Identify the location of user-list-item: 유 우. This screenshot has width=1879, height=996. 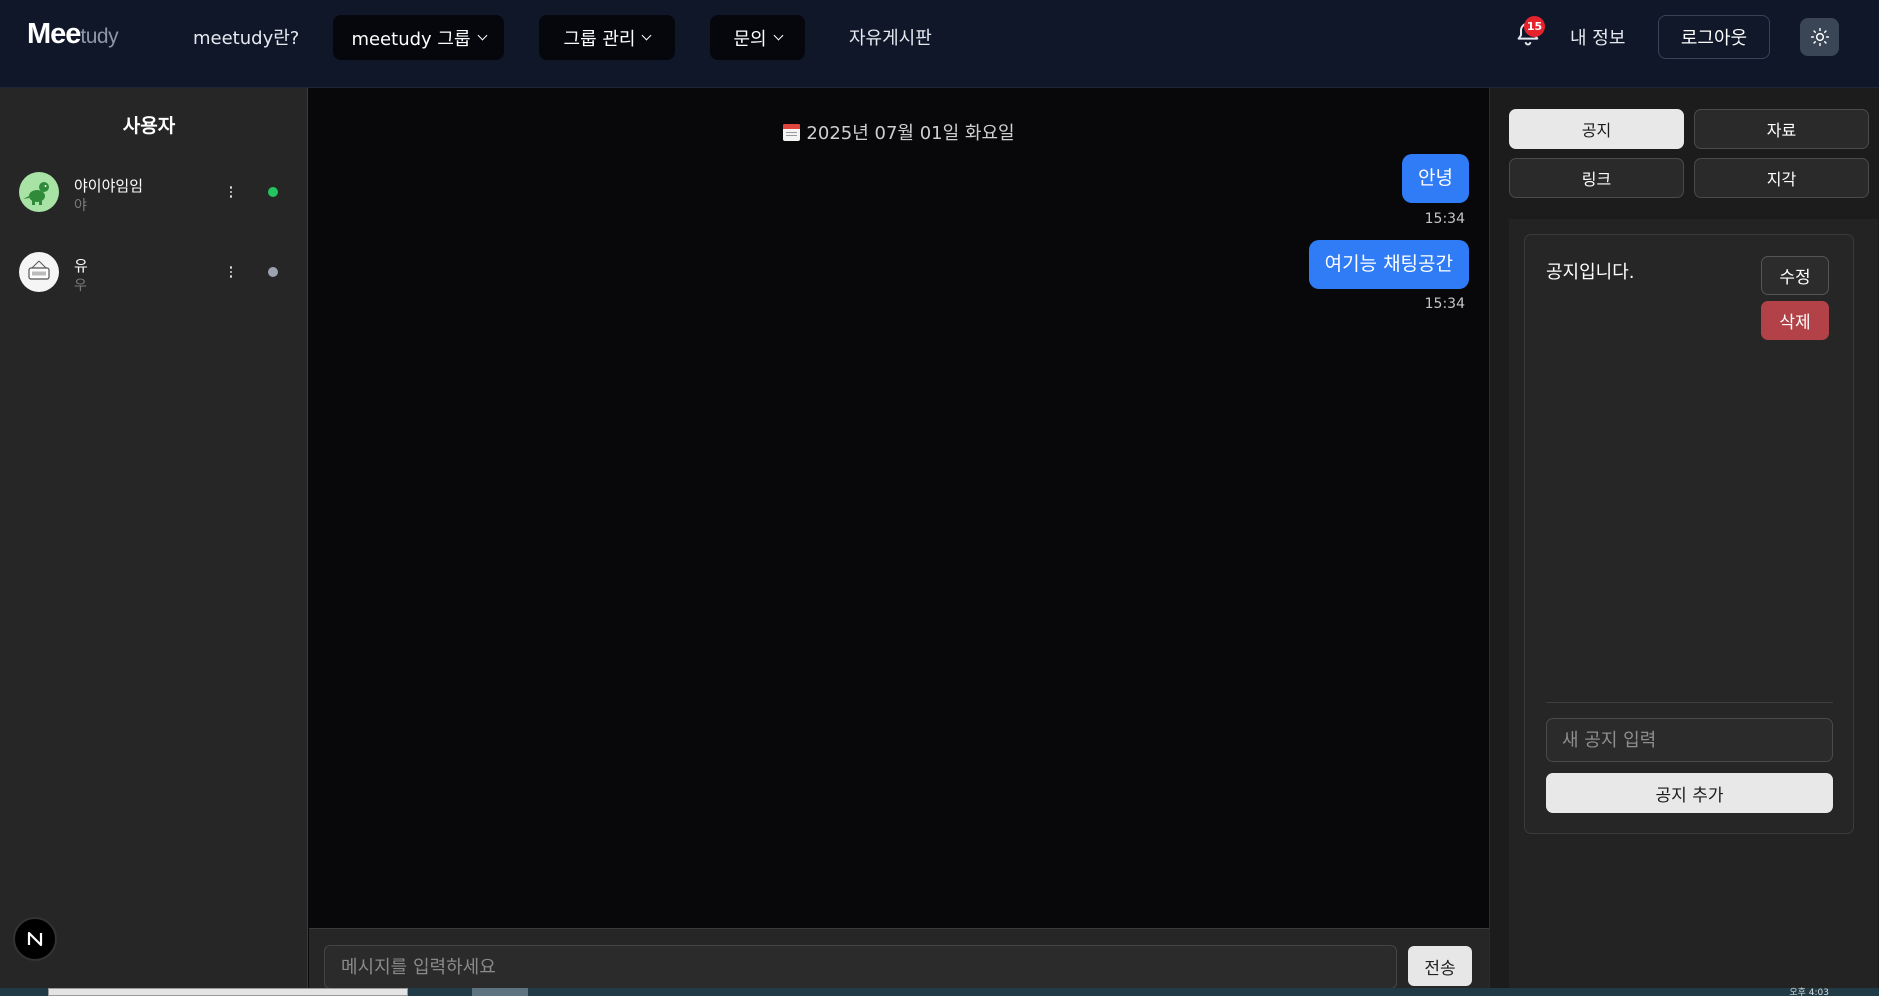
(154, 282).